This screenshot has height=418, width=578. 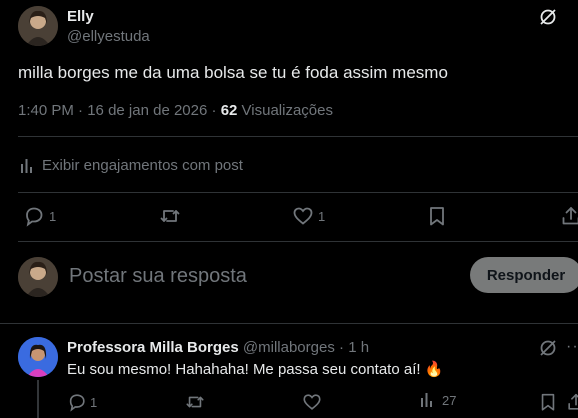 I want to click on reply-views-count: 27, so click(x=449, y=400).